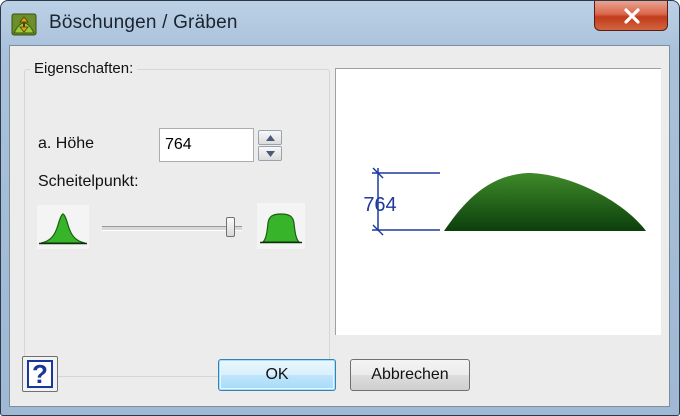 The image size is (680, 416). Describe the element at coordinates (84, 69) in the screenshot. I see `properties-group-title: Eigenschaften:` at that location.